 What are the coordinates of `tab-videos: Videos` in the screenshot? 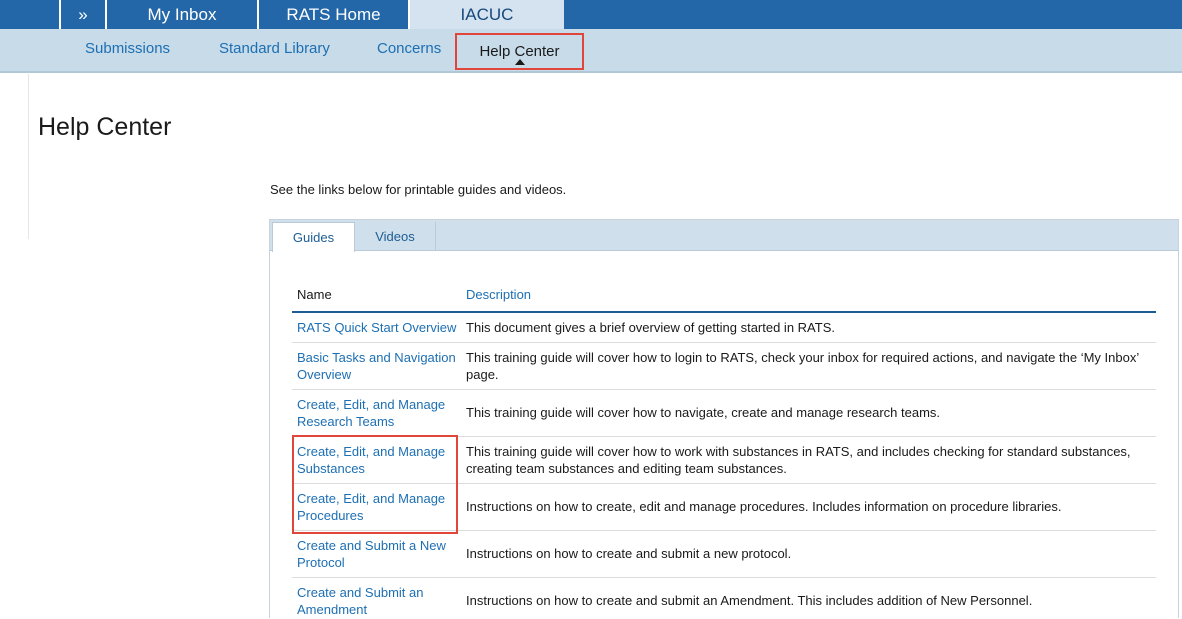 It's located at (395, 236).